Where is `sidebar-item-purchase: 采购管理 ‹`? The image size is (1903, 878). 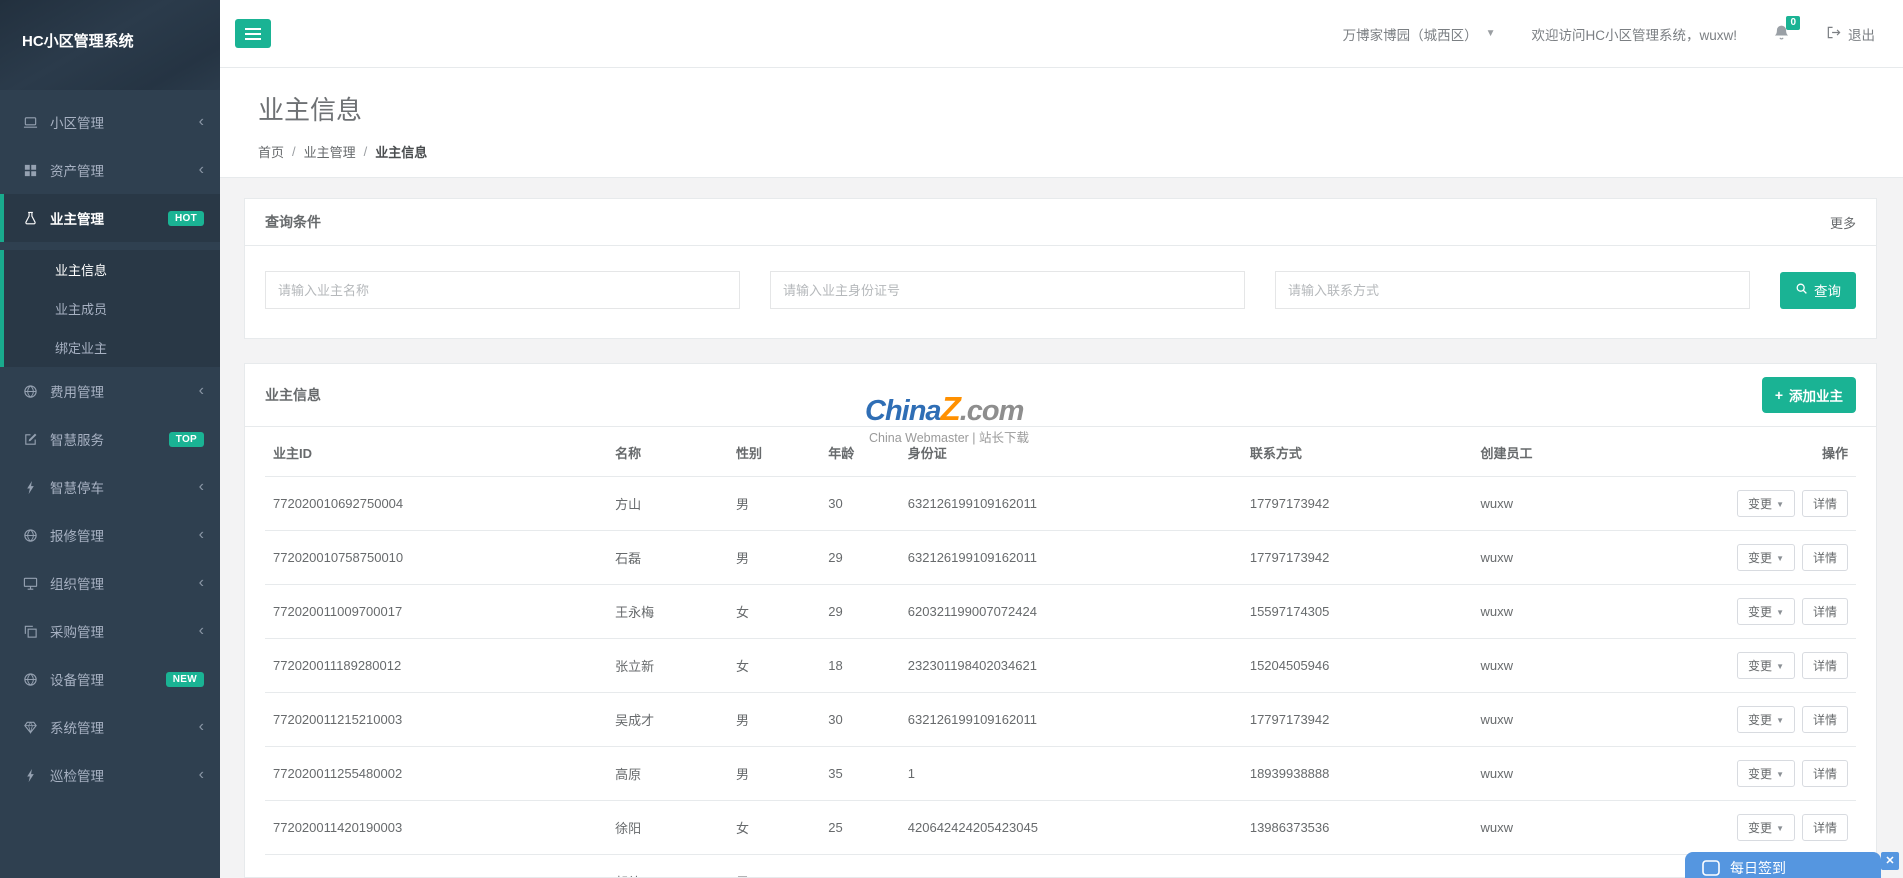 sidebar-item-purchase: 采购管理 ‹ is located at coordinates (110, 631).